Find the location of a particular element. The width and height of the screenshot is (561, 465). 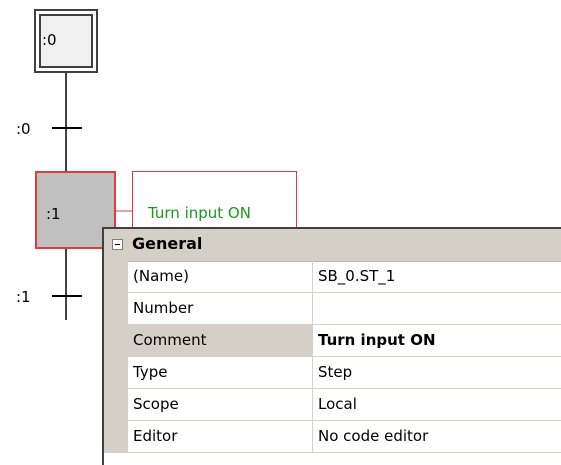

step-comment-box: Turn input ON is located at coordinates (214, 199).